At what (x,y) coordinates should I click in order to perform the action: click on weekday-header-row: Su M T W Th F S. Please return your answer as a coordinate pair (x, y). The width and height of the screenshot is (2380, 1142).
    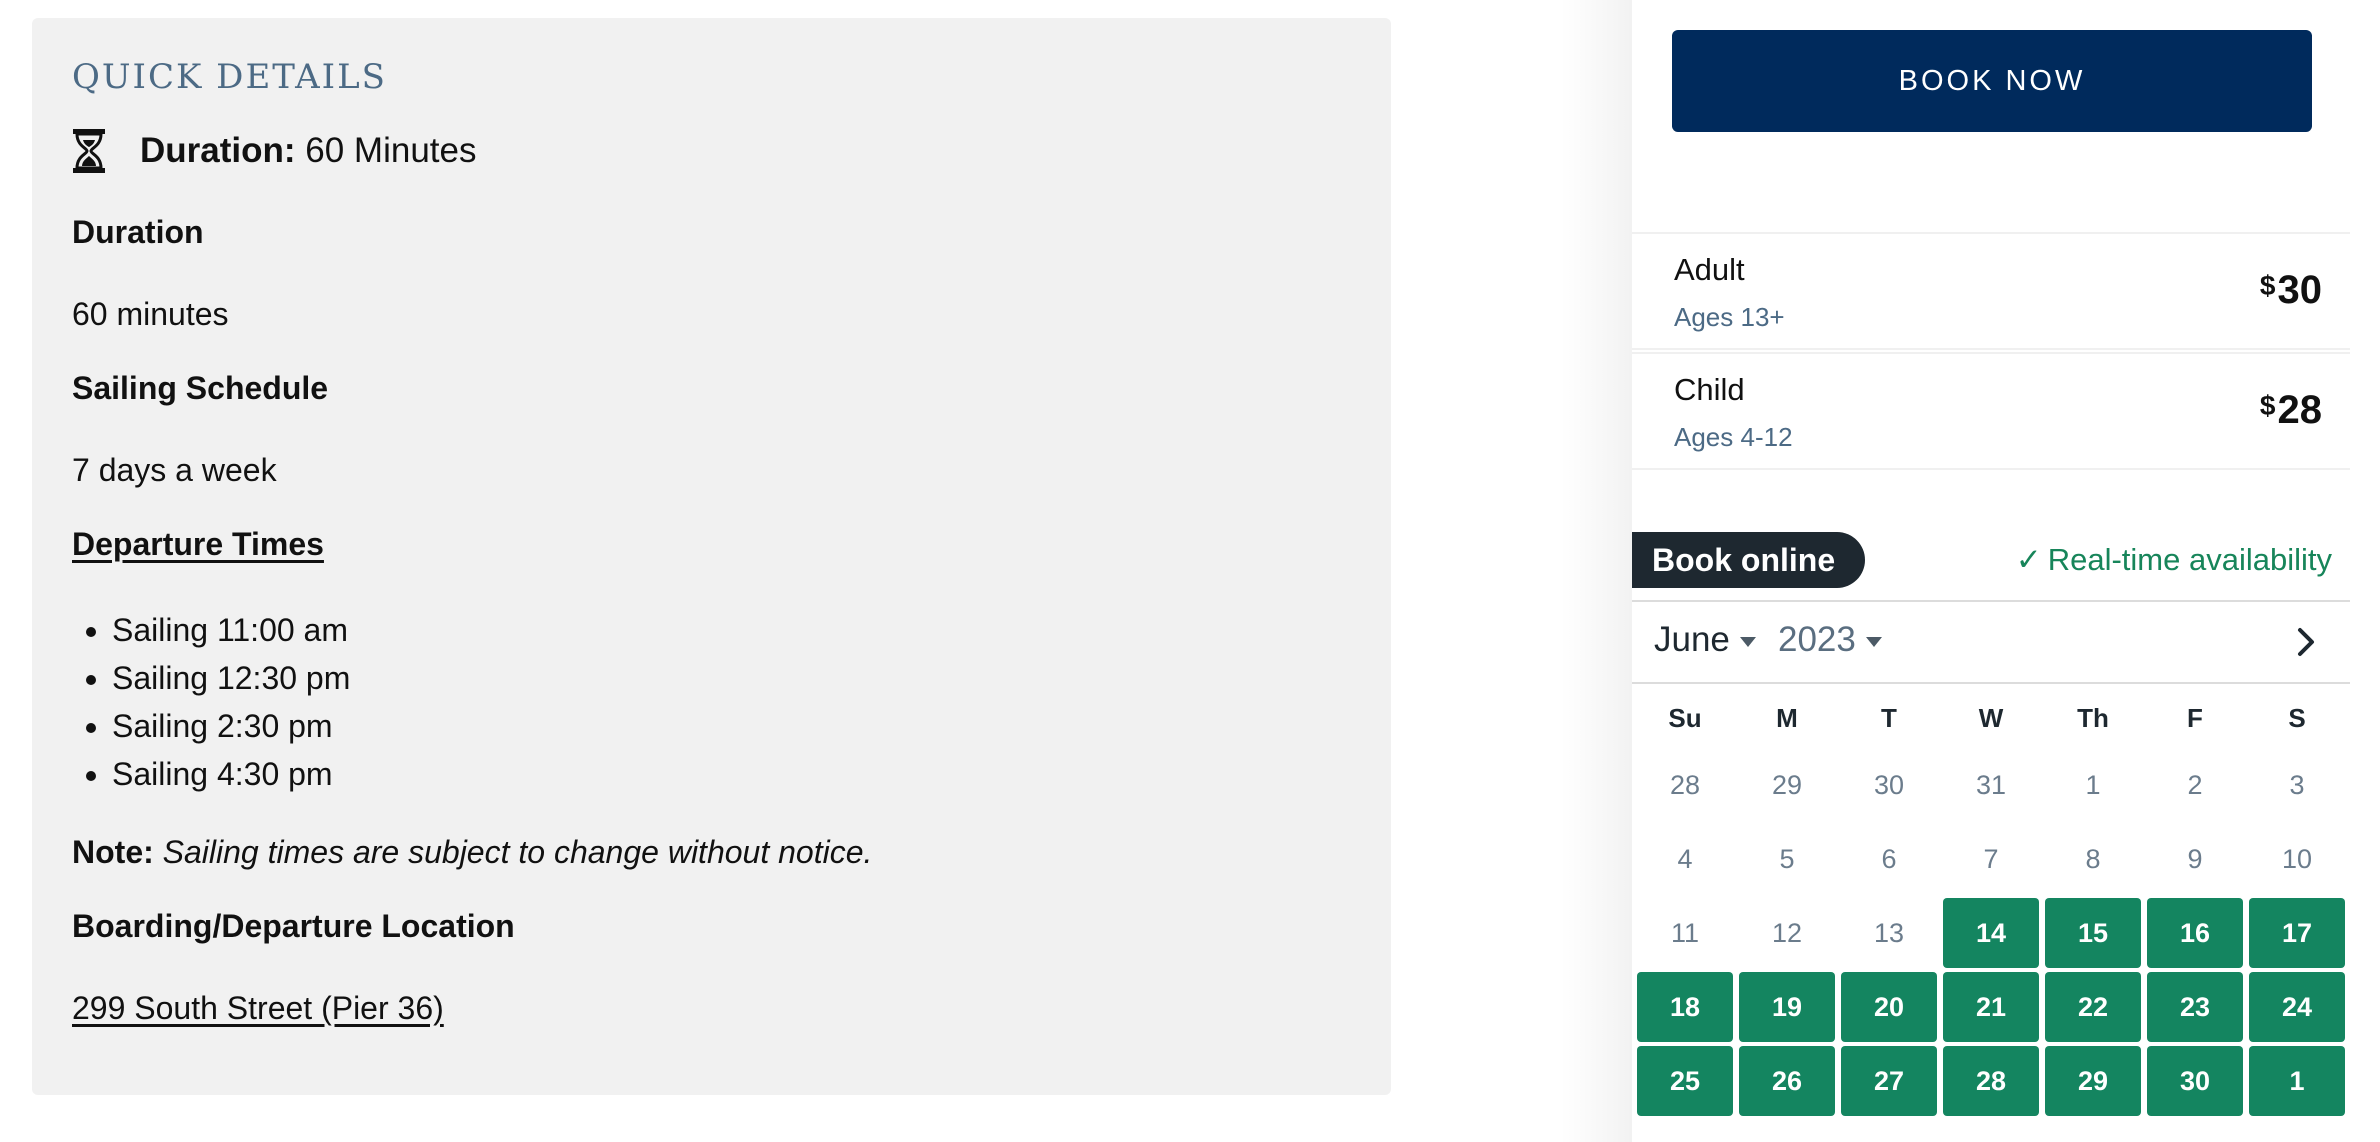
    Looking at the image, I should click on (1991, 718).